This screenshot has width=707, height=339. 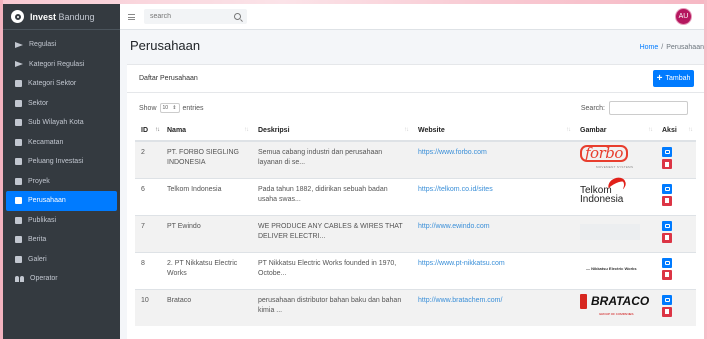 I want to click on cell-gambar, so click(x=615, y=233).